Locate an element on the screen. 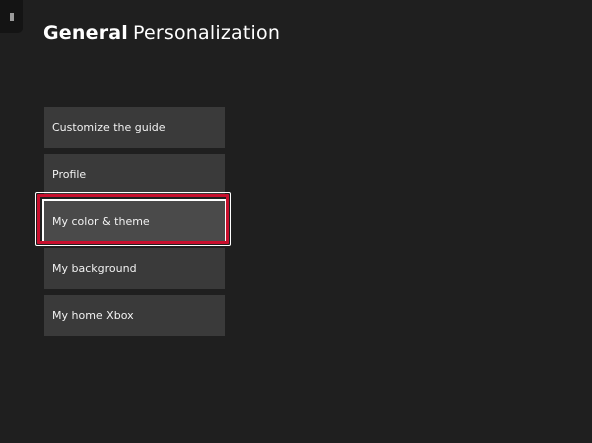 The image size is (592, 443). title-page: Personalization is located at coordinates (207, 33).